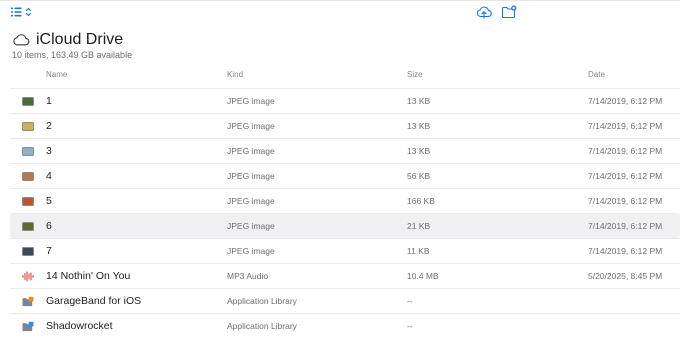 This screenshot has height=340, width=680. Describe the element at coordinates (80, 39) in the screenshot. I see `page-title: iCloud Drive` at that location.